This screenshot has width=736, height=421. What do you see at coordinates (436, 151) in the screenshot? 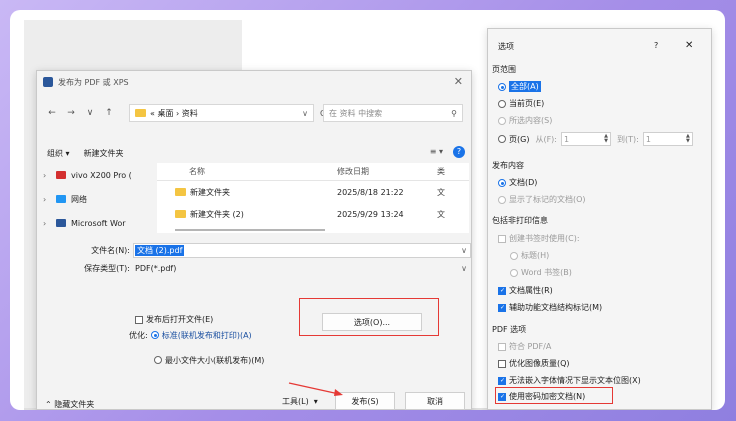
I see `view-options-icon: ≡ ▾` at bounding box center [436, 151].